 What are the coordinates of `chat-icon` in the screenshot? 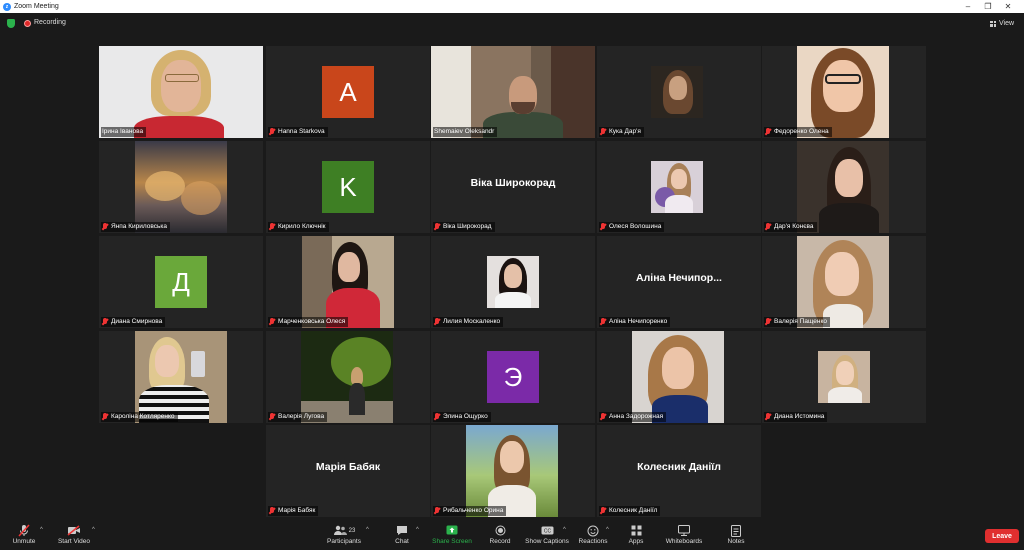 It's located at (402, 530).